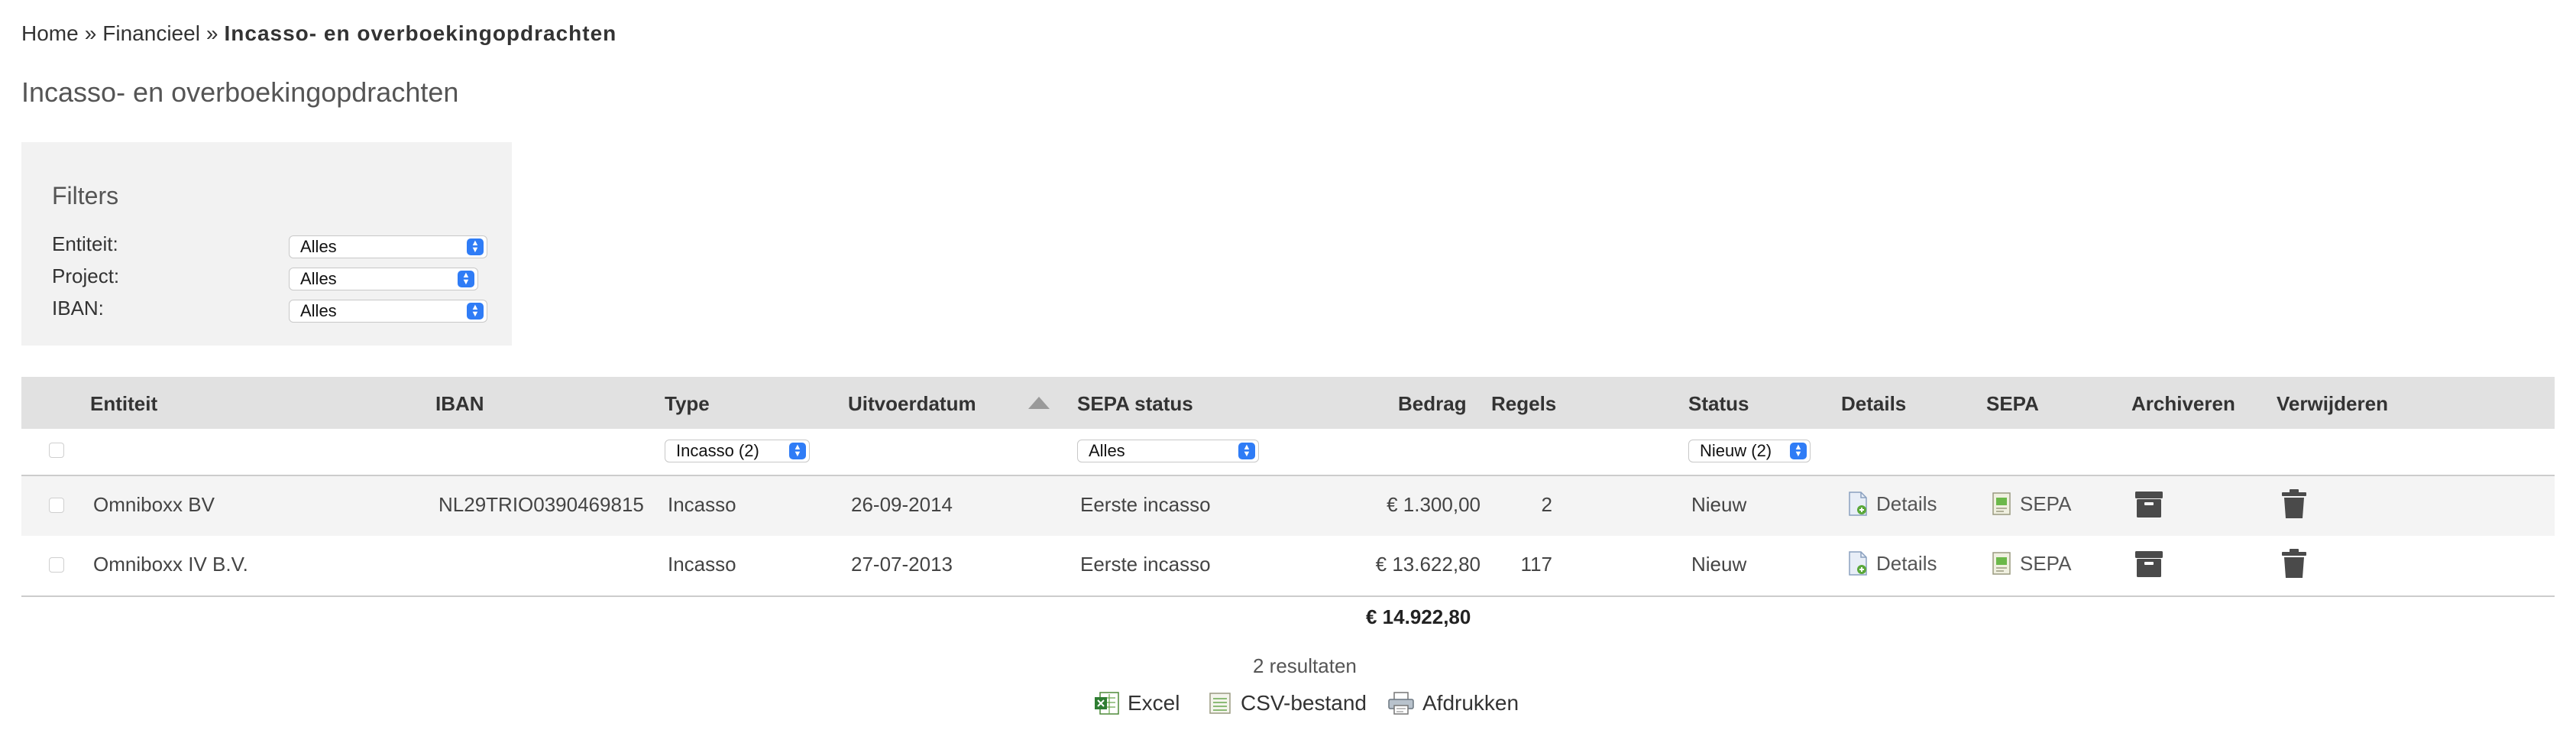 The image size is (2576, 743). What do you see at coordinates (151, 33) in the screenshot?
I see `breadcrumb-financial-link: Financieel` at bounding box center [151, 33].